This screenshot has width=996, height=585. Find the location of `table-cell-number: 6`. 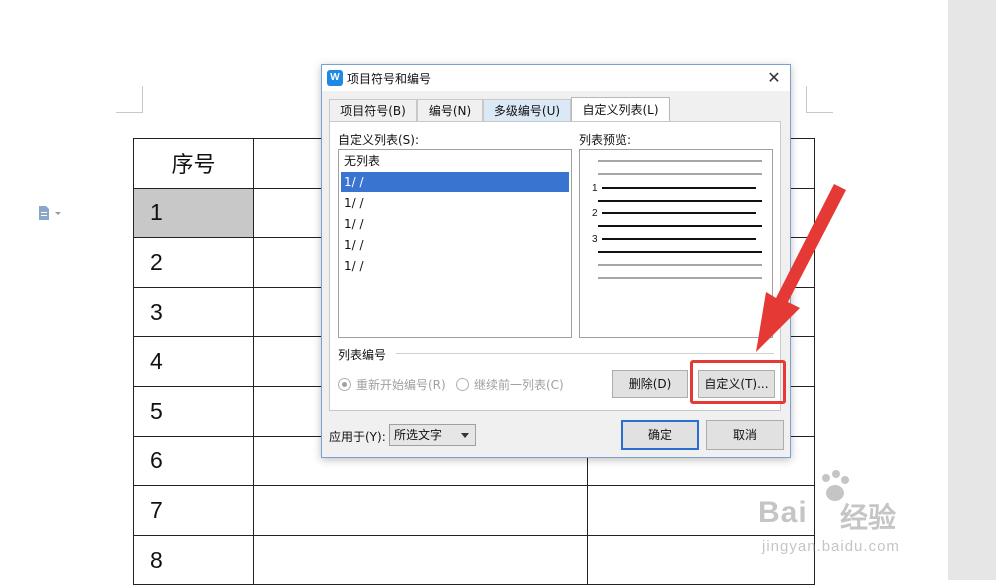

table-cell-number: 6 is located at coordinates (193, 461).